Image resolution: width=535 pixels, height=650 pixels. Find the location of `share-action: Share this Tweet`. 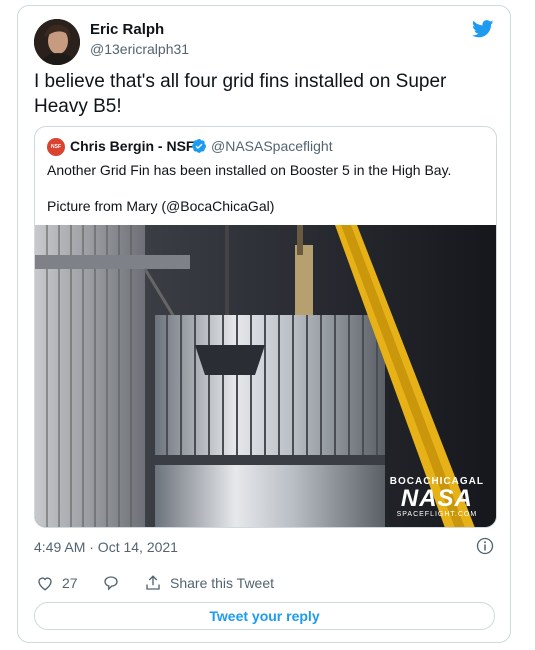

share-action: Share this Tweet is located at coordinates (209, 583).